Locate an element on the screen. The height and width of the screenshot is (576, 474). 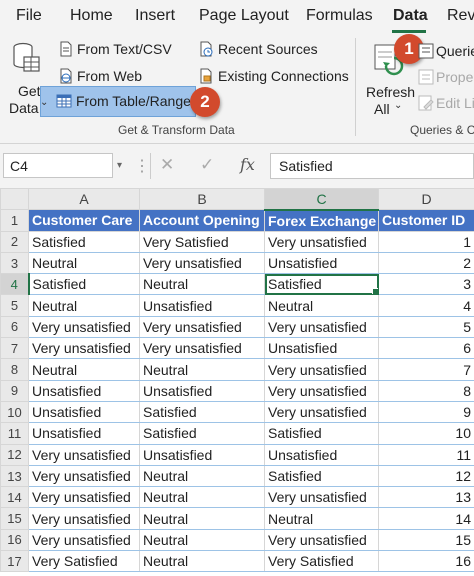
cancel-icon: ✕ is located at coordinates (167, 165).